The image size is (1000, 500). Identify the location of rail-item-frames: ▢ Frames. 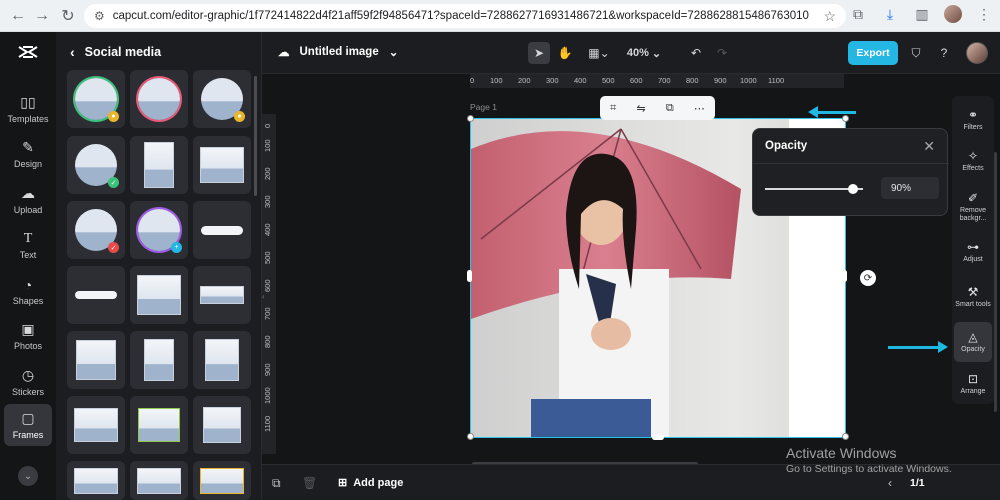
(28, 425).